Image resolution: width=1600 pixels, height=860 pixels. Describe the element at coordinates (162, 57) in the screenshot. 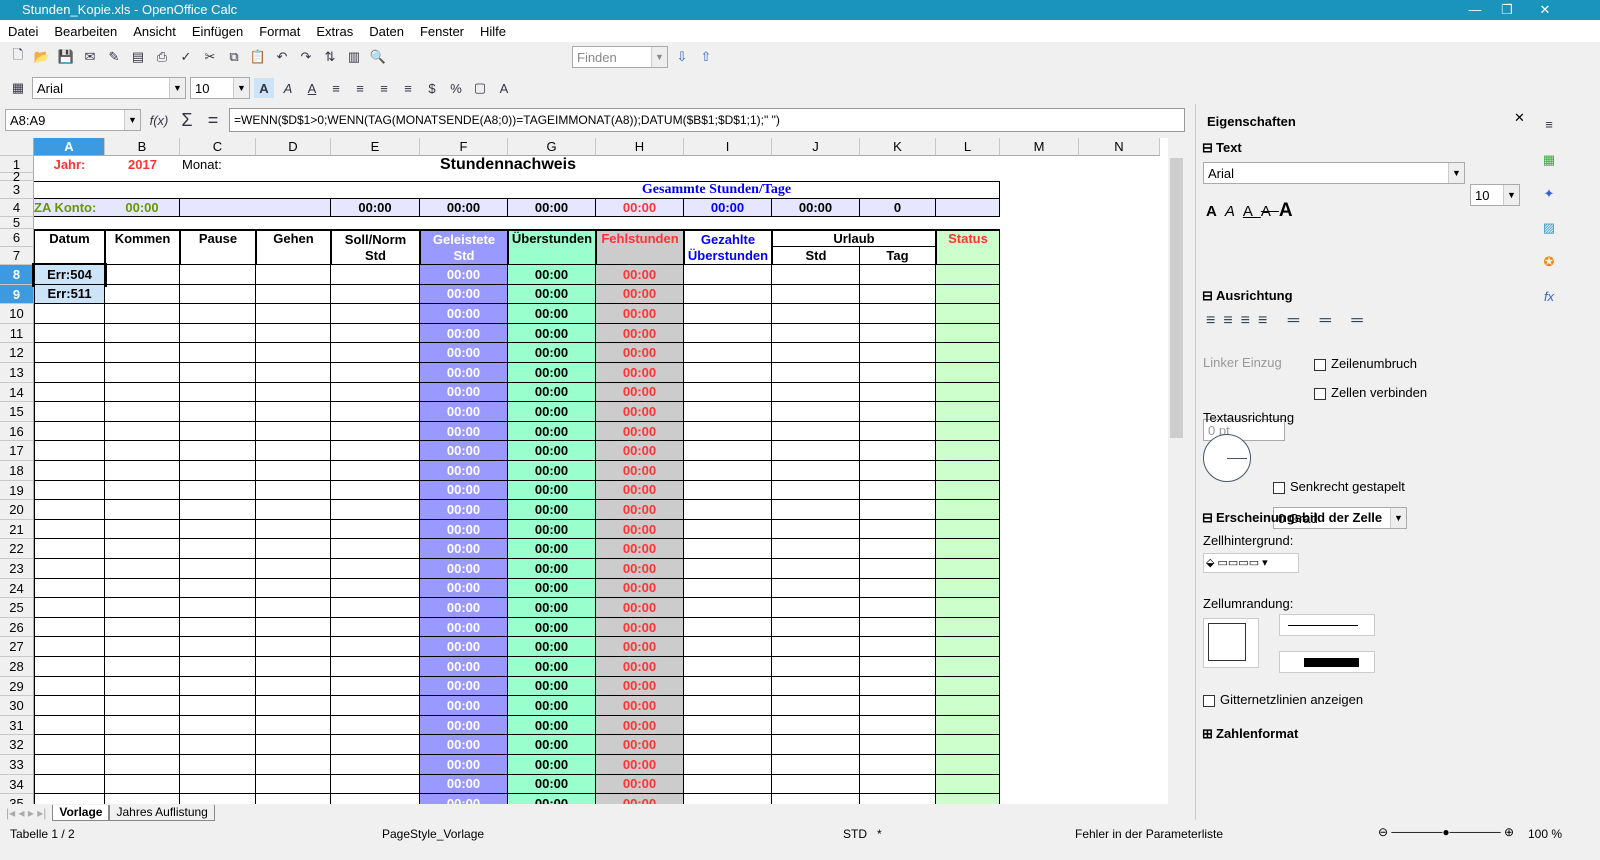

I see `print-icon: ⎙` at that location.